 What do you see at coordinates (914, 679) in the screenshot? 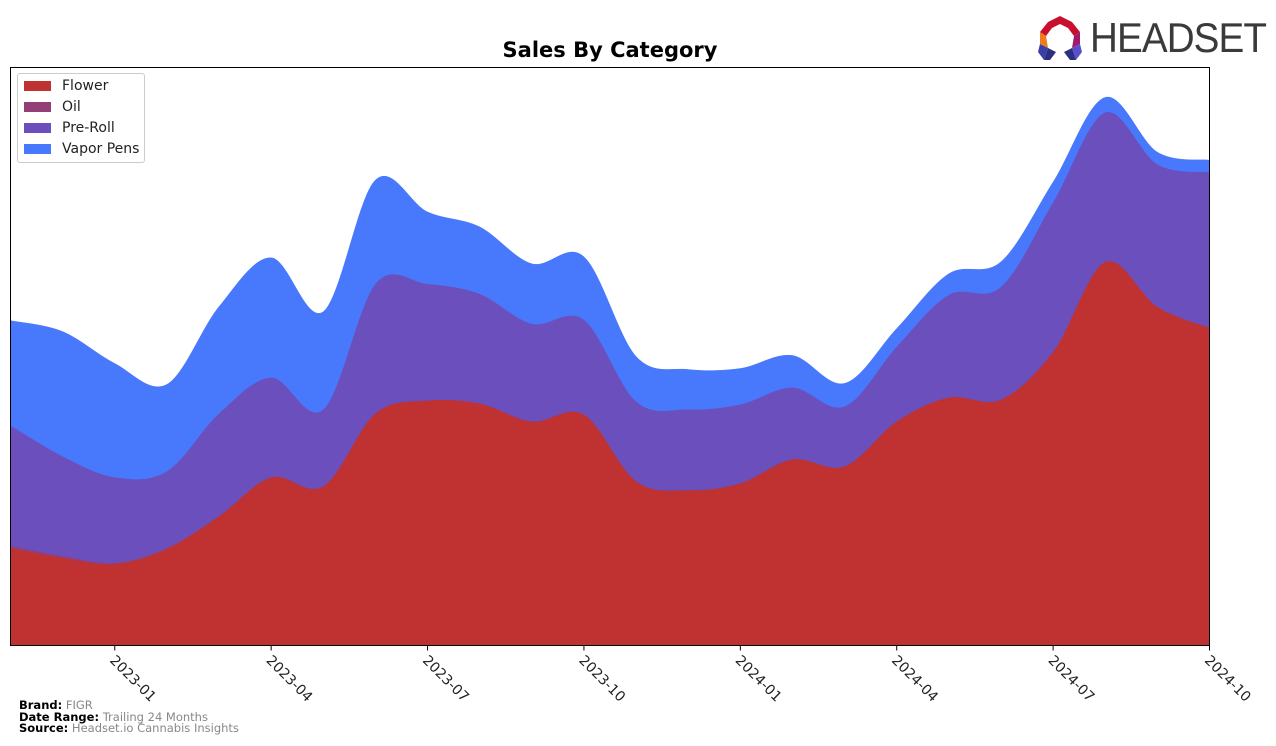
I see `x-tick-label: 2024-04` at bounding box center [914, 679].